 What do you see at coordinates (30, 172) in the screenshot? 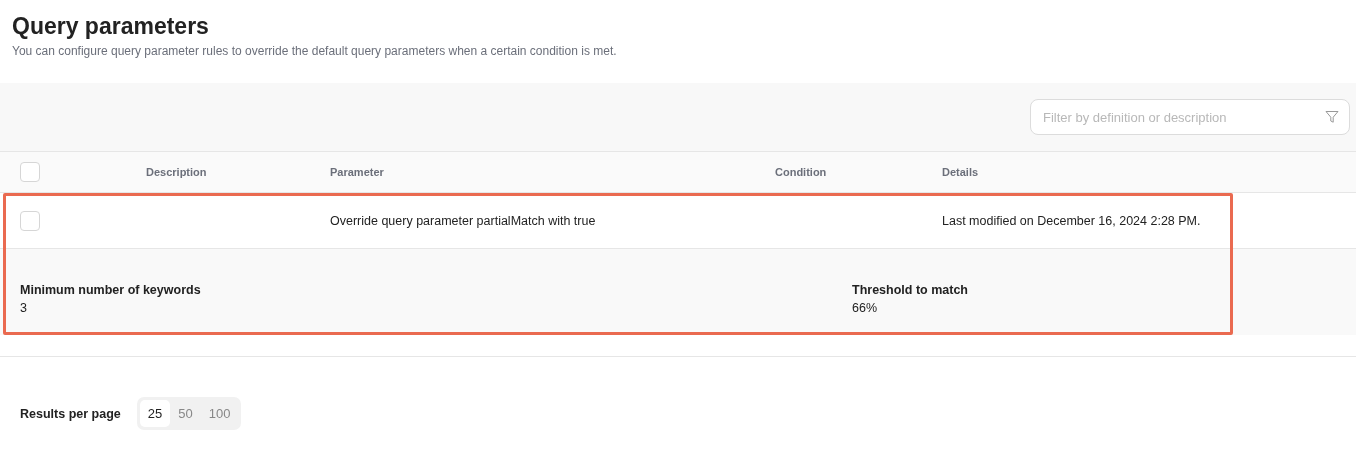
I see `select-all-checkbox` at bounding box center [30, 172].